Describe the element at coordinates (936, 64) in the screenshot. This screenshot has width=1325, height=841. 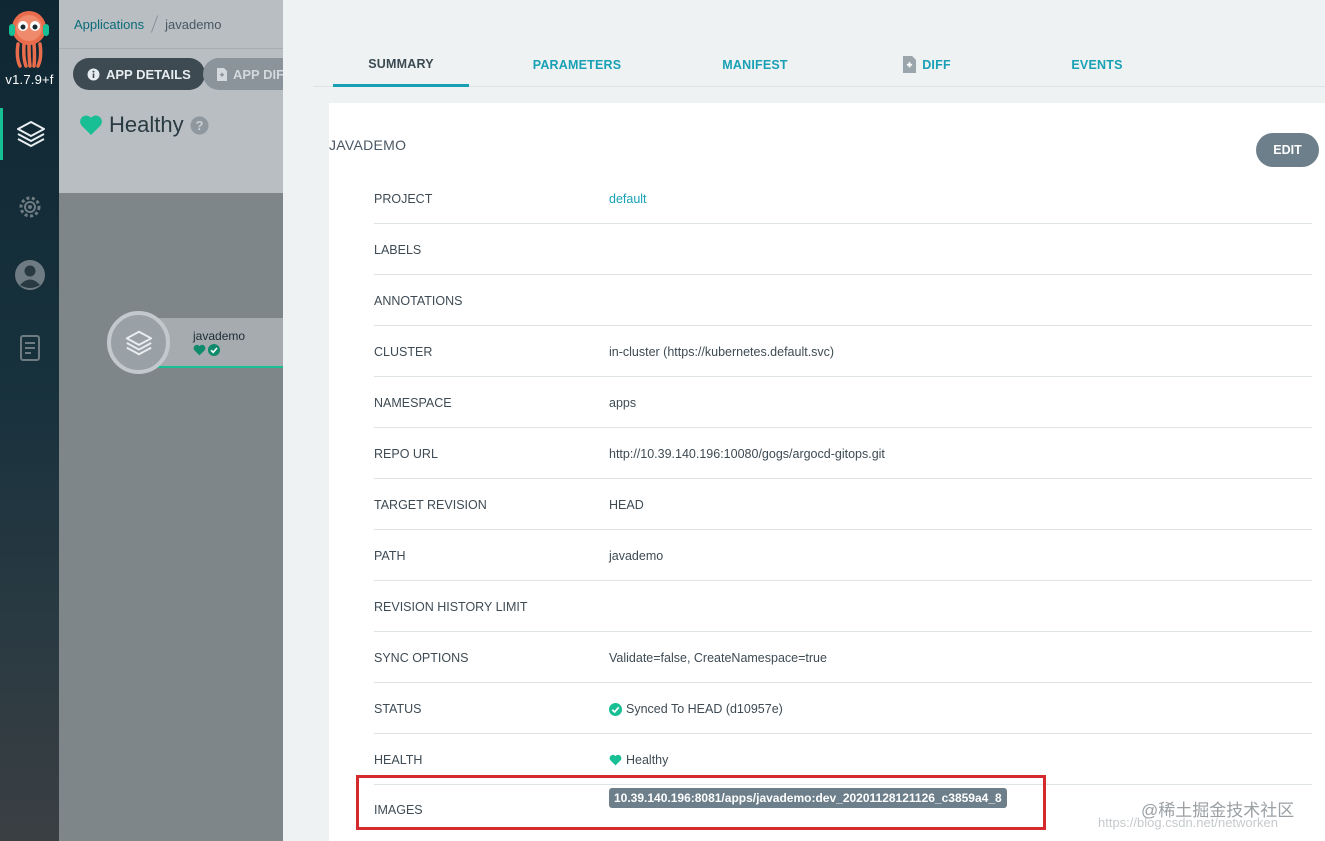
I see `tab-diff-label: DIFF` at that location.